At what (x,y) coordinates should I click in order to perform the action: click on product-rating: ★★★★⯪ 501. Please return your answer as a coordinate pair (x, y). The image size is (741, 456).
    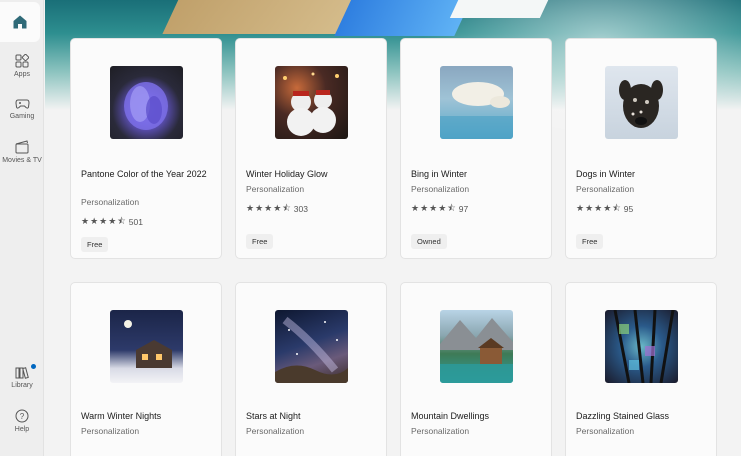
    Looking at the image, I should click on (112, 222).